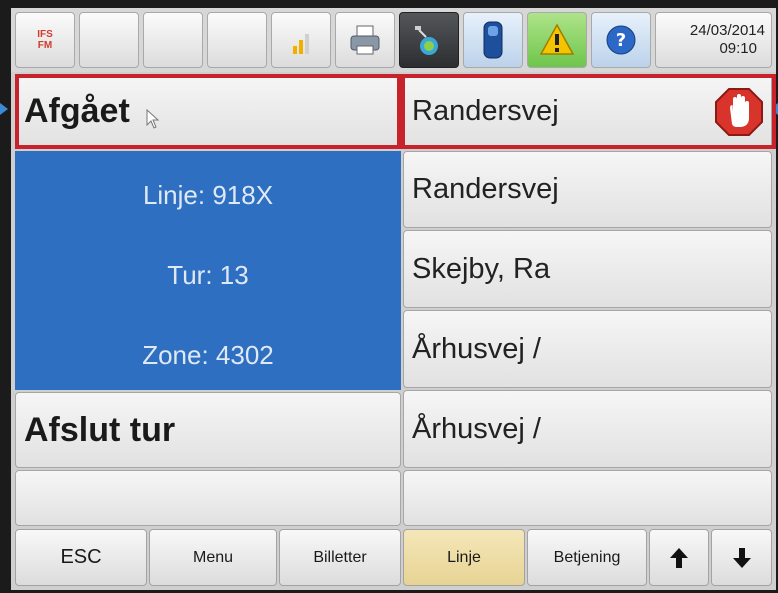 Image resolution: width=778 pixels, height=593 pixels. I want to click on arrow-down-icon, so click(741, 557).